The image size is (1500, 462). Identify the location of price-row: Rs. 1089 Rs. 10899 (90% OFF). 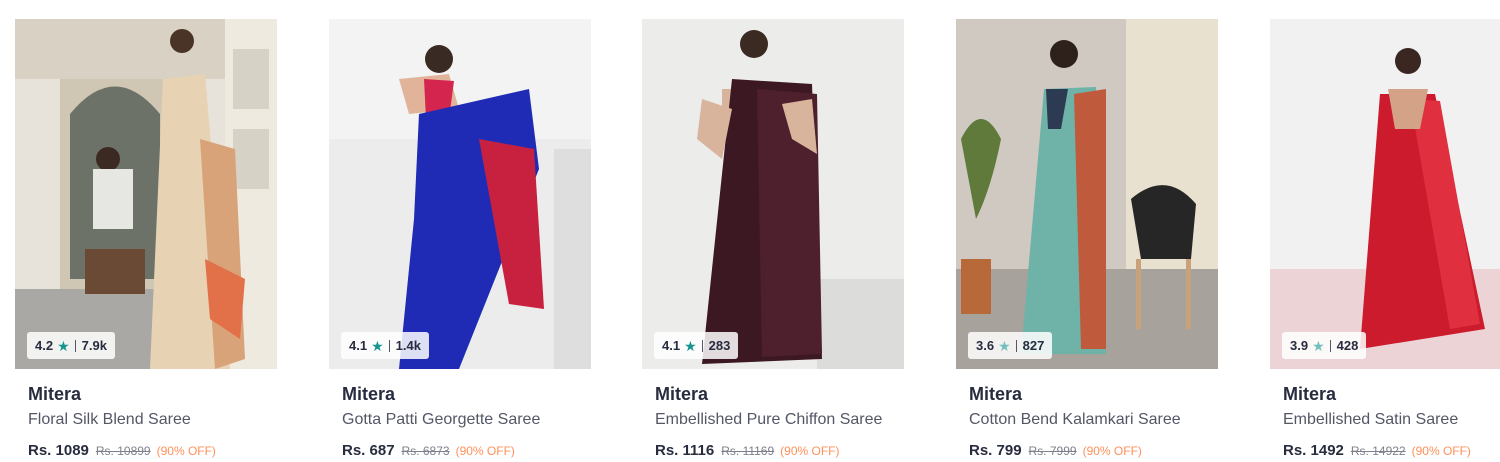
(152, 451).